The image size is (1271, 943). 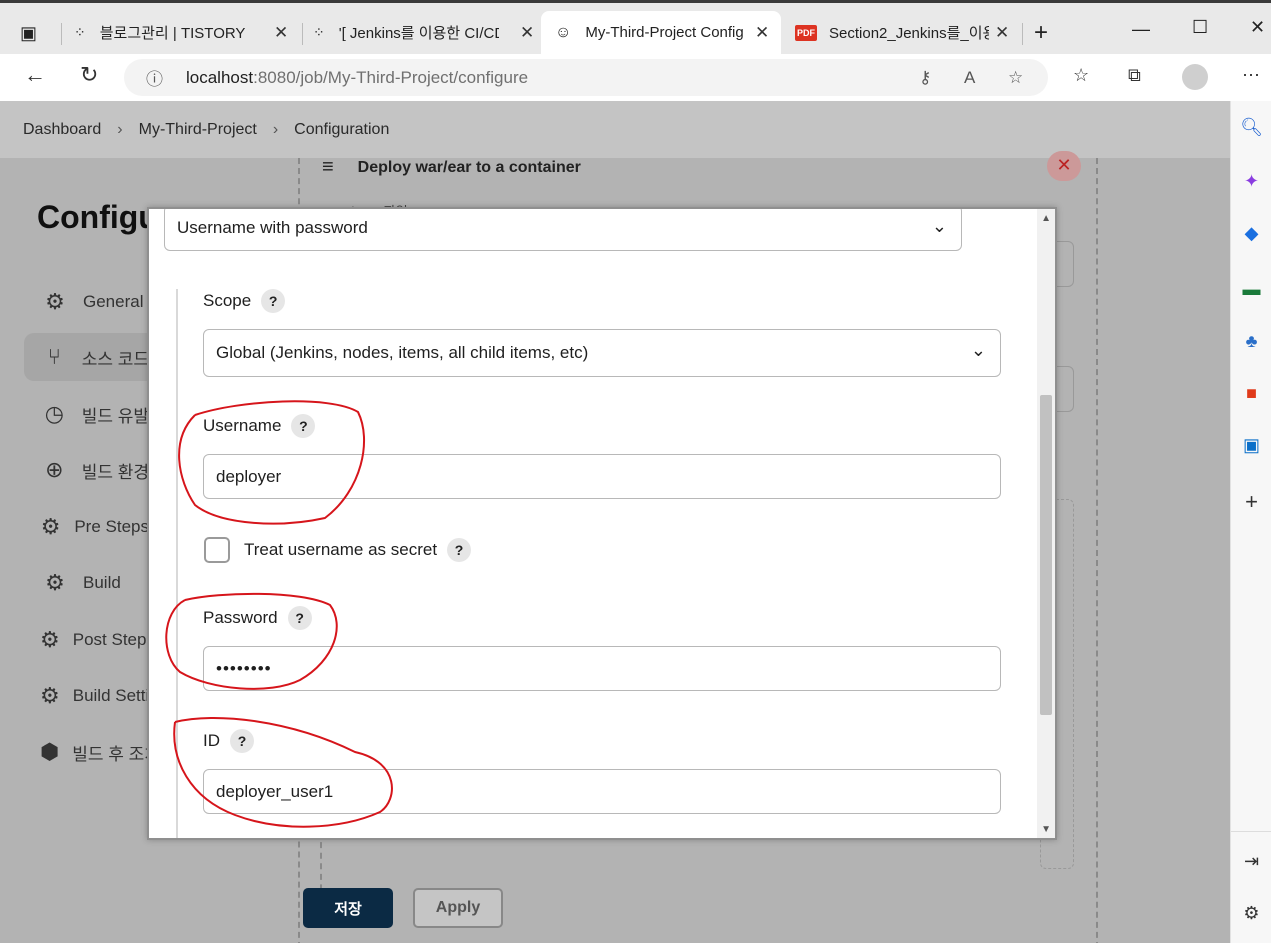 What do you see at coordinates (1081, 75) in the screenshot?
I see `favorites-icon: ☆` at bounding box center [1081, 75].